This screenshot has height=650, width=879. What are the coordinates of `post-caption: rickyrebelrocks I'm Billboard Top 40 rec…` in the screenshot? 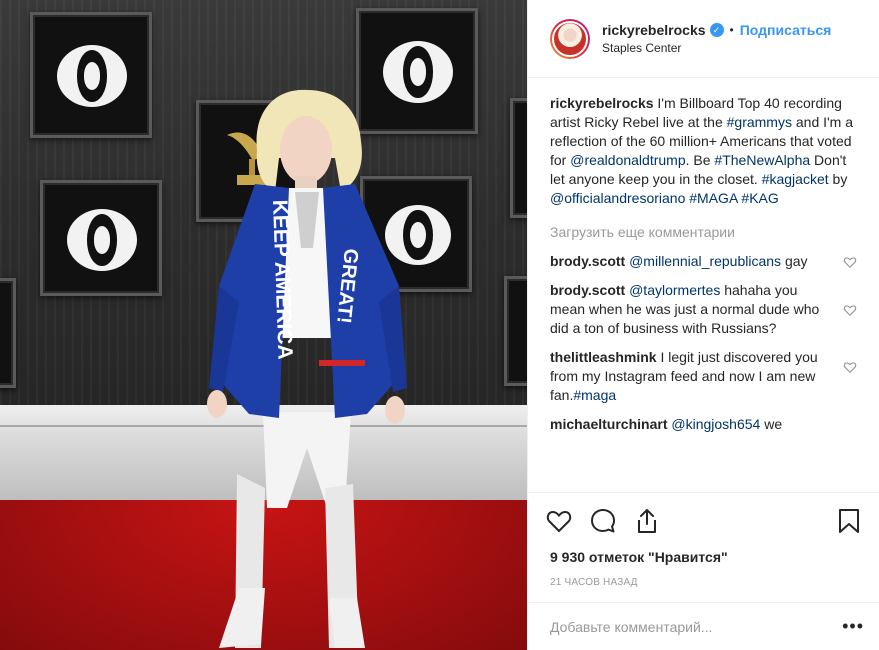 It's located at (703, 151).